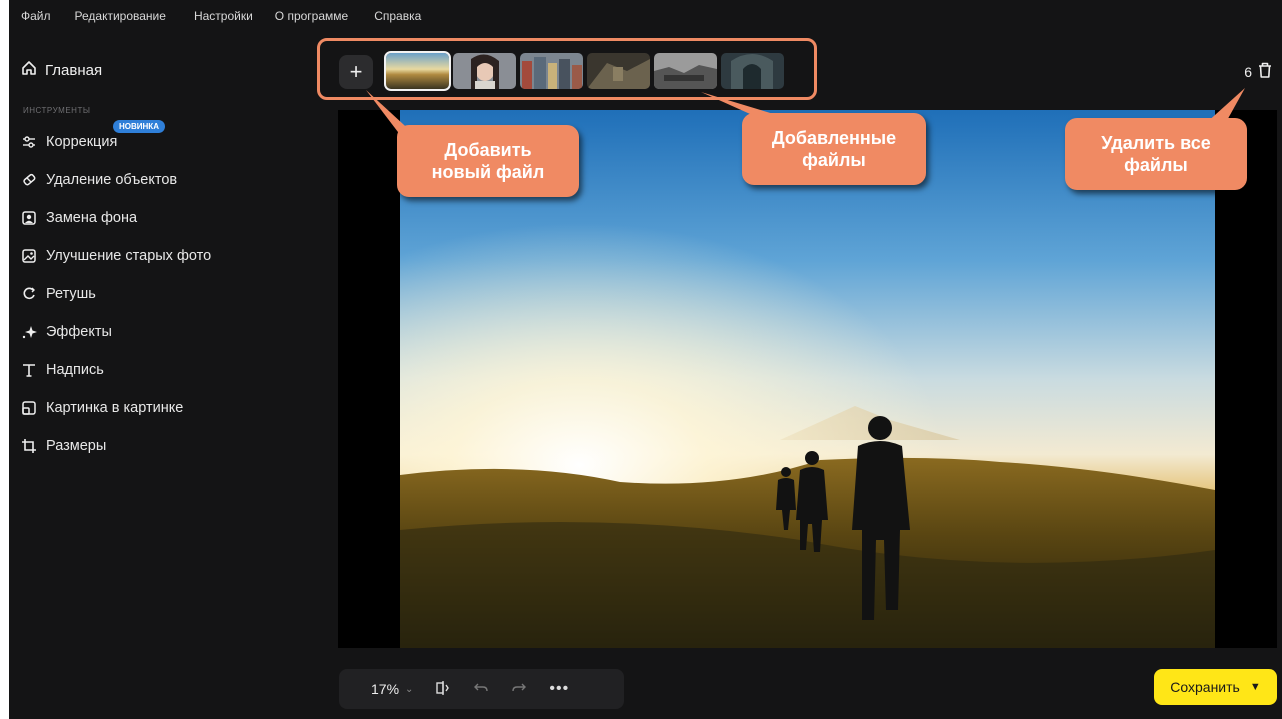 The height and width of the screenshot is (719, 1282). I want to click on add-file-button: +, so click(356, 72).